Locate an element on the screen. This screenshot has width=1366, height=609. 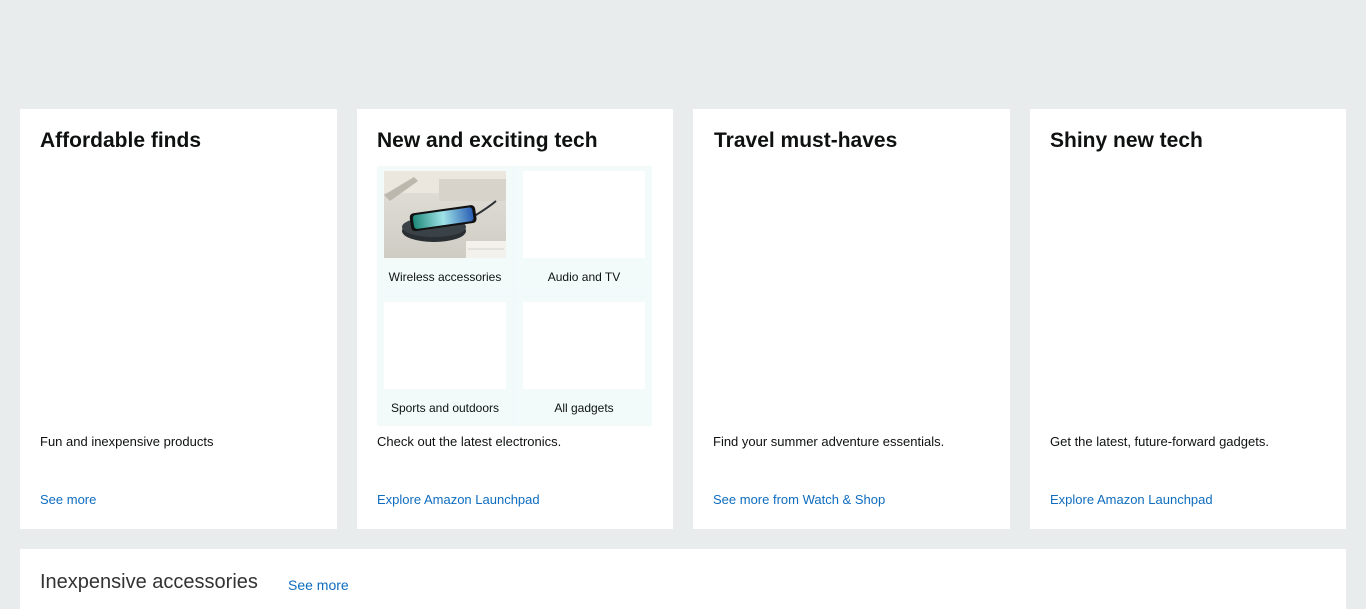
card-description: Fun and inexpensive products is located at coordinates (127, 441).